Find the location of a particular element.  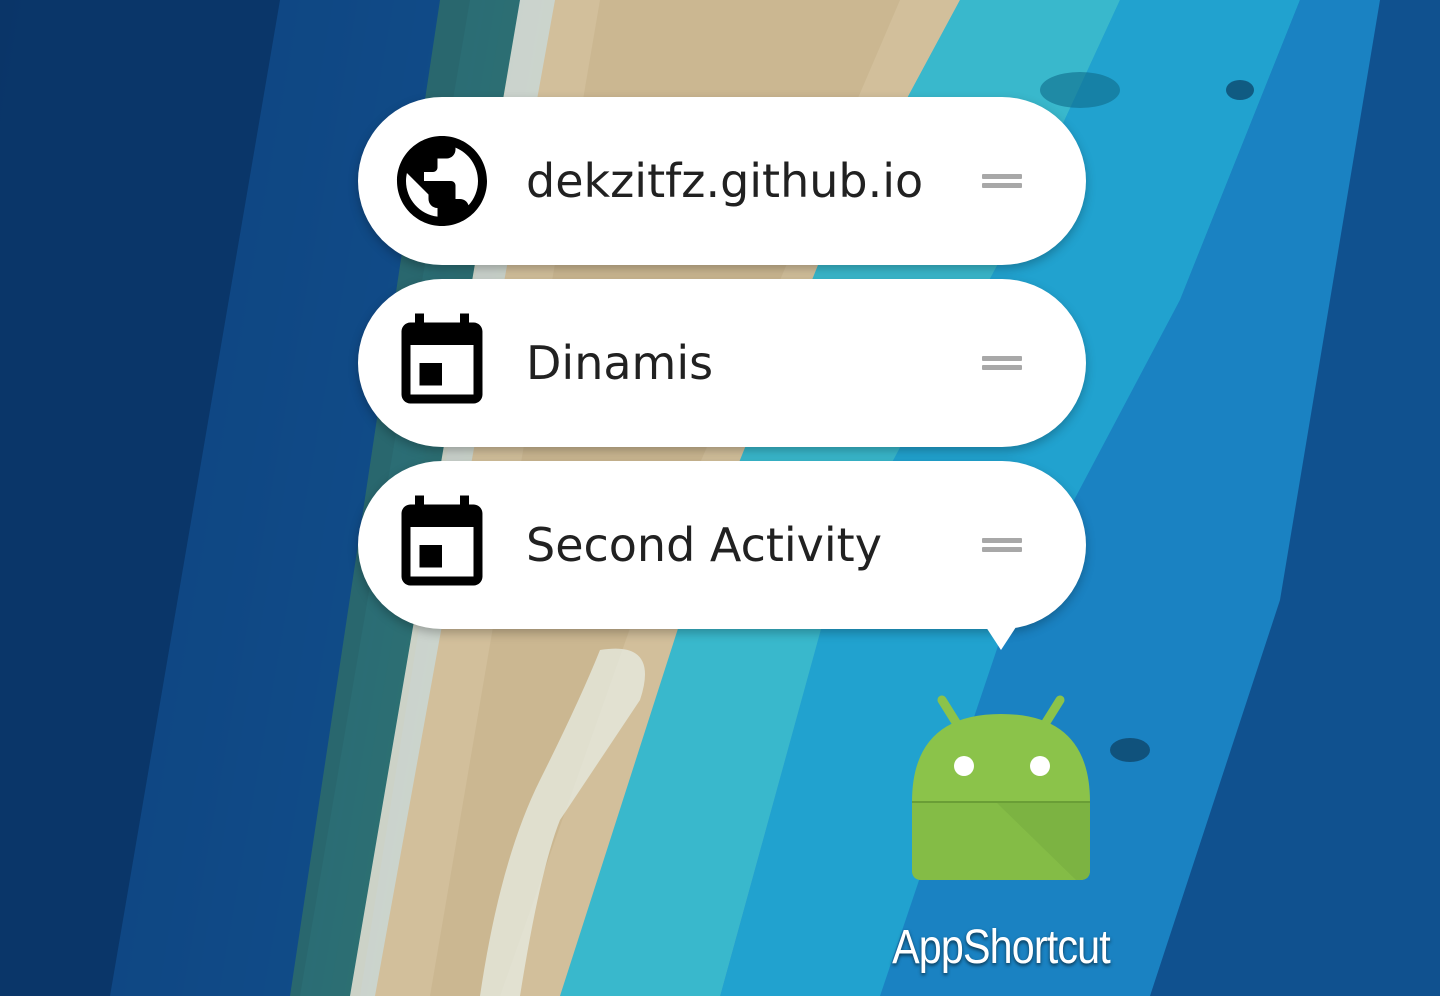

shortcut-label-second-activity: Second Activity is located at coordinates (704, 545).